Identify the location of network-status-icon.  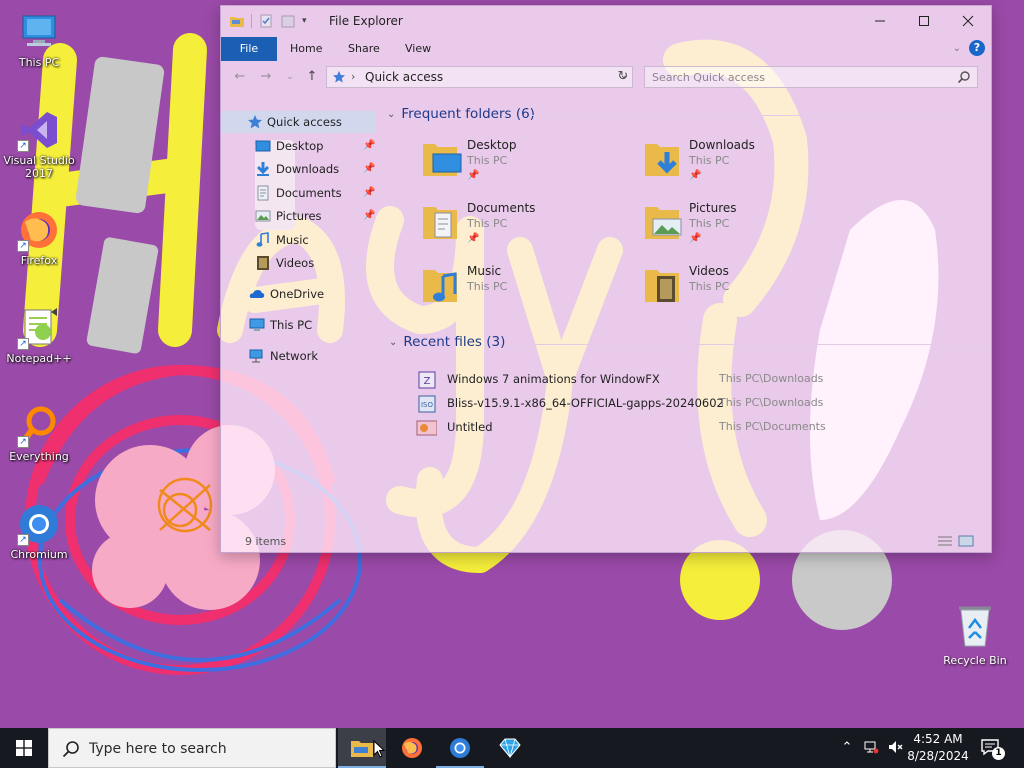
(871, 748).